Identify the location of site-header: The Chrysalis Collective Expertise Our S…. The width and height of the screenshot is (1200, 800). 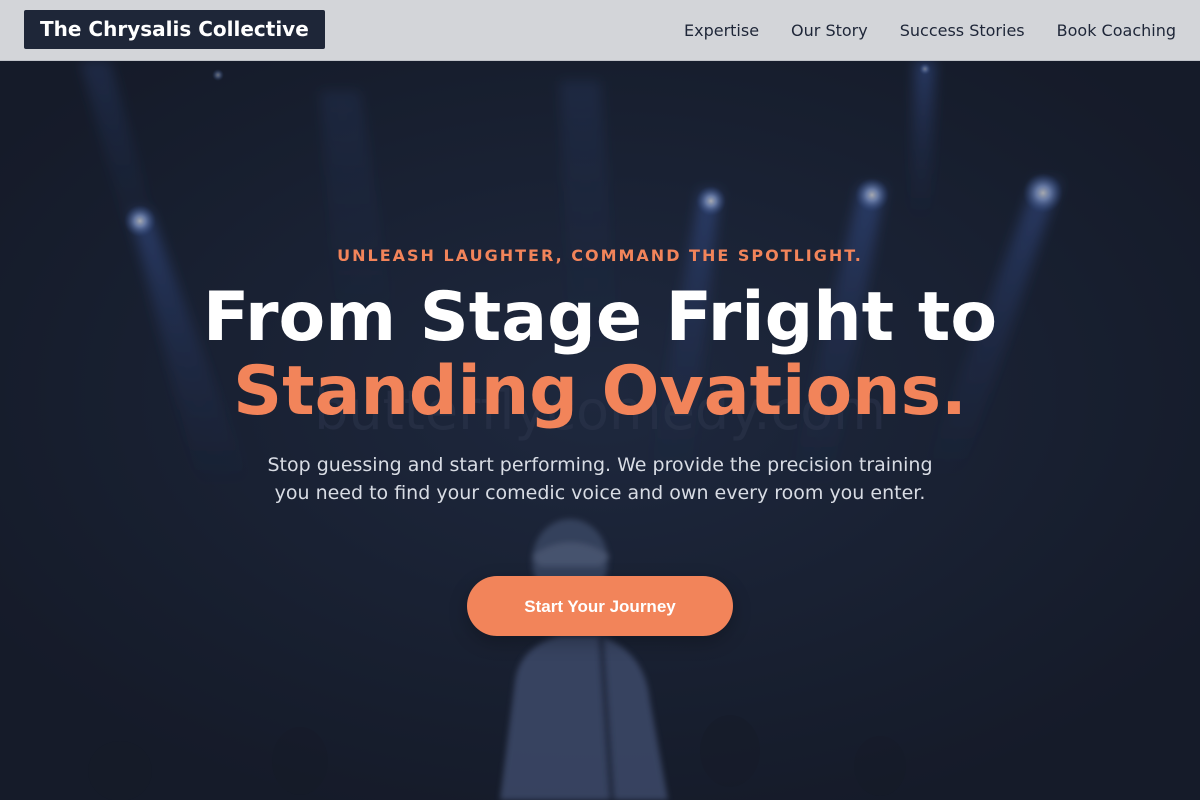
(600, 30).